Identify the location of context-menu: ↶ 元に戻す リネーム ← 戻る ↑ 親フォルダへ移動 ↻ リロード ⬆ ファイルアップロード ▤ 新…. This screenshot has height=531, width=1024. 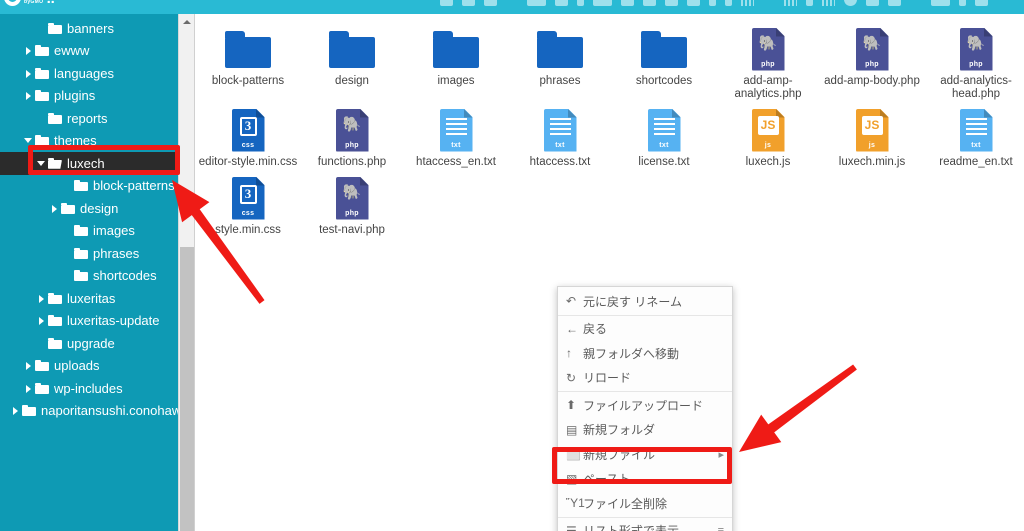
(645, 408).